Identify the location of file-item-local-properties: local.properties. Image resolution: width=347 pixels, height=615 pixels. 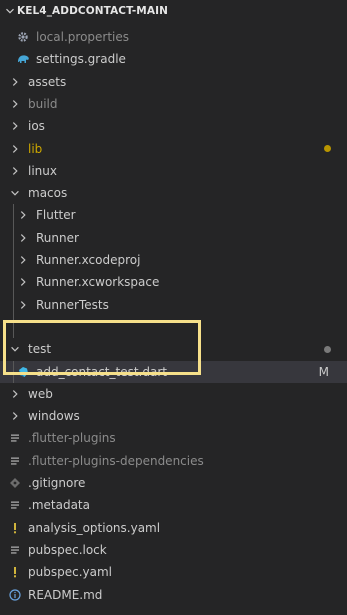
(173, 37).